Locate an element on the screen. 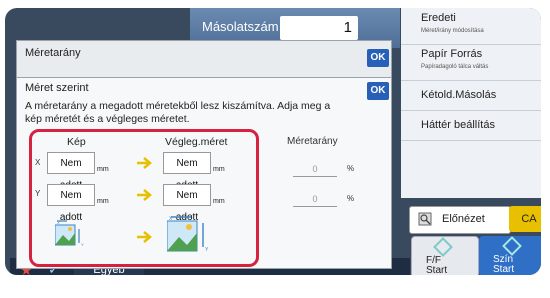  original-image-icon: X Y is located at coordinates (69, 233).